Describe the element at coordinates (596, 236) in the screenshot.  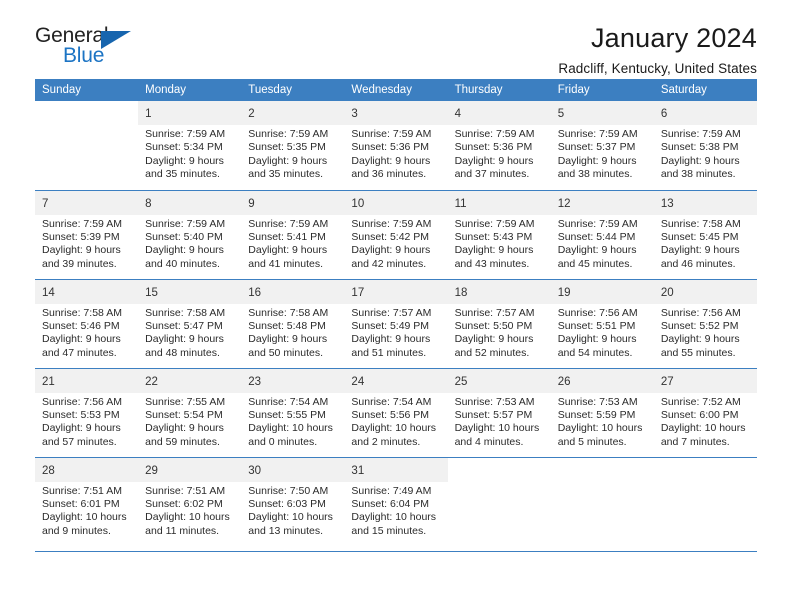
I see `sunset-time: Sunset: 5:44 PM` at that location.